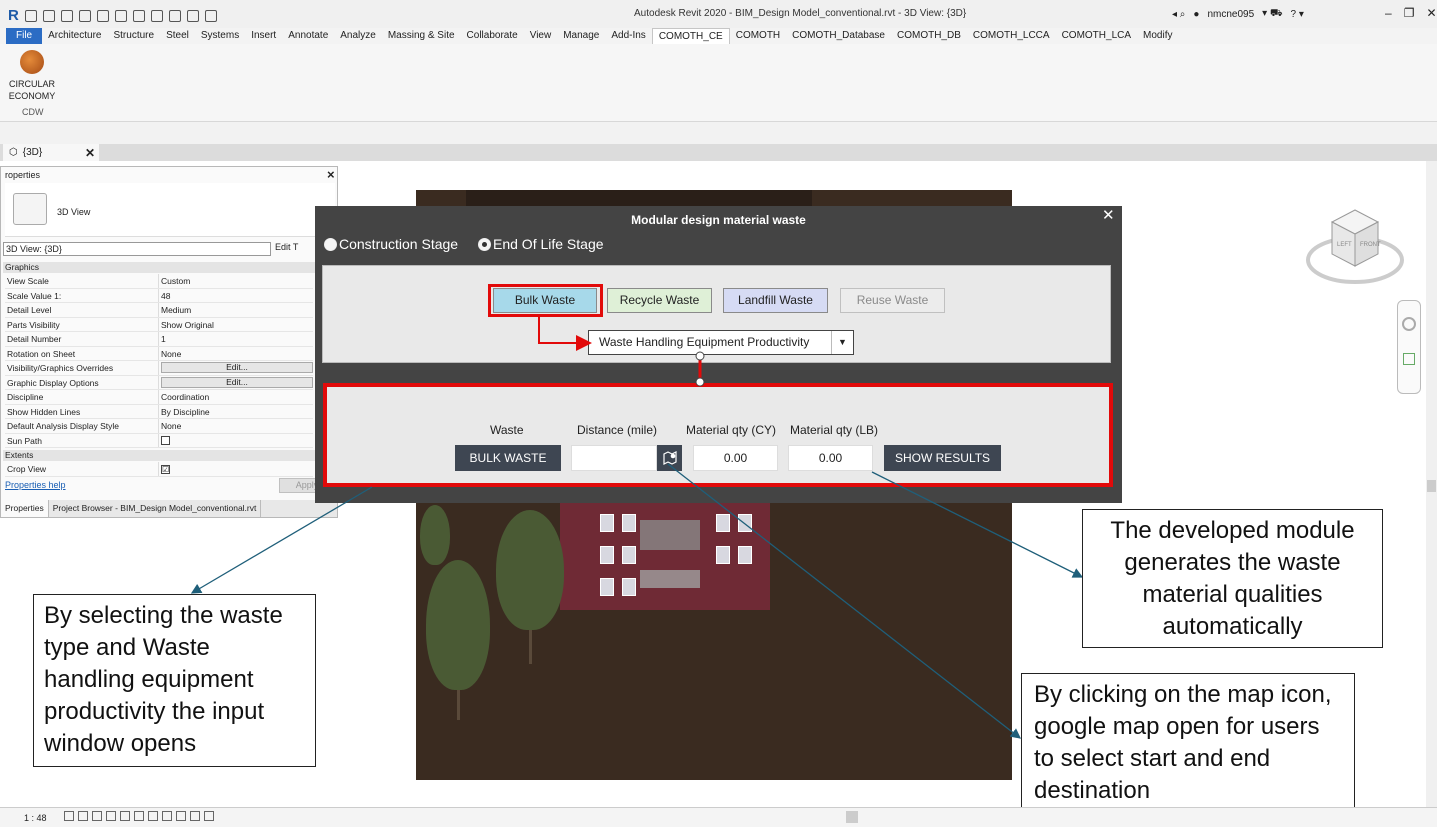 This screenshot has height=827, width=1437. I want to click on tab-insert: Insert, so click(263, 36).